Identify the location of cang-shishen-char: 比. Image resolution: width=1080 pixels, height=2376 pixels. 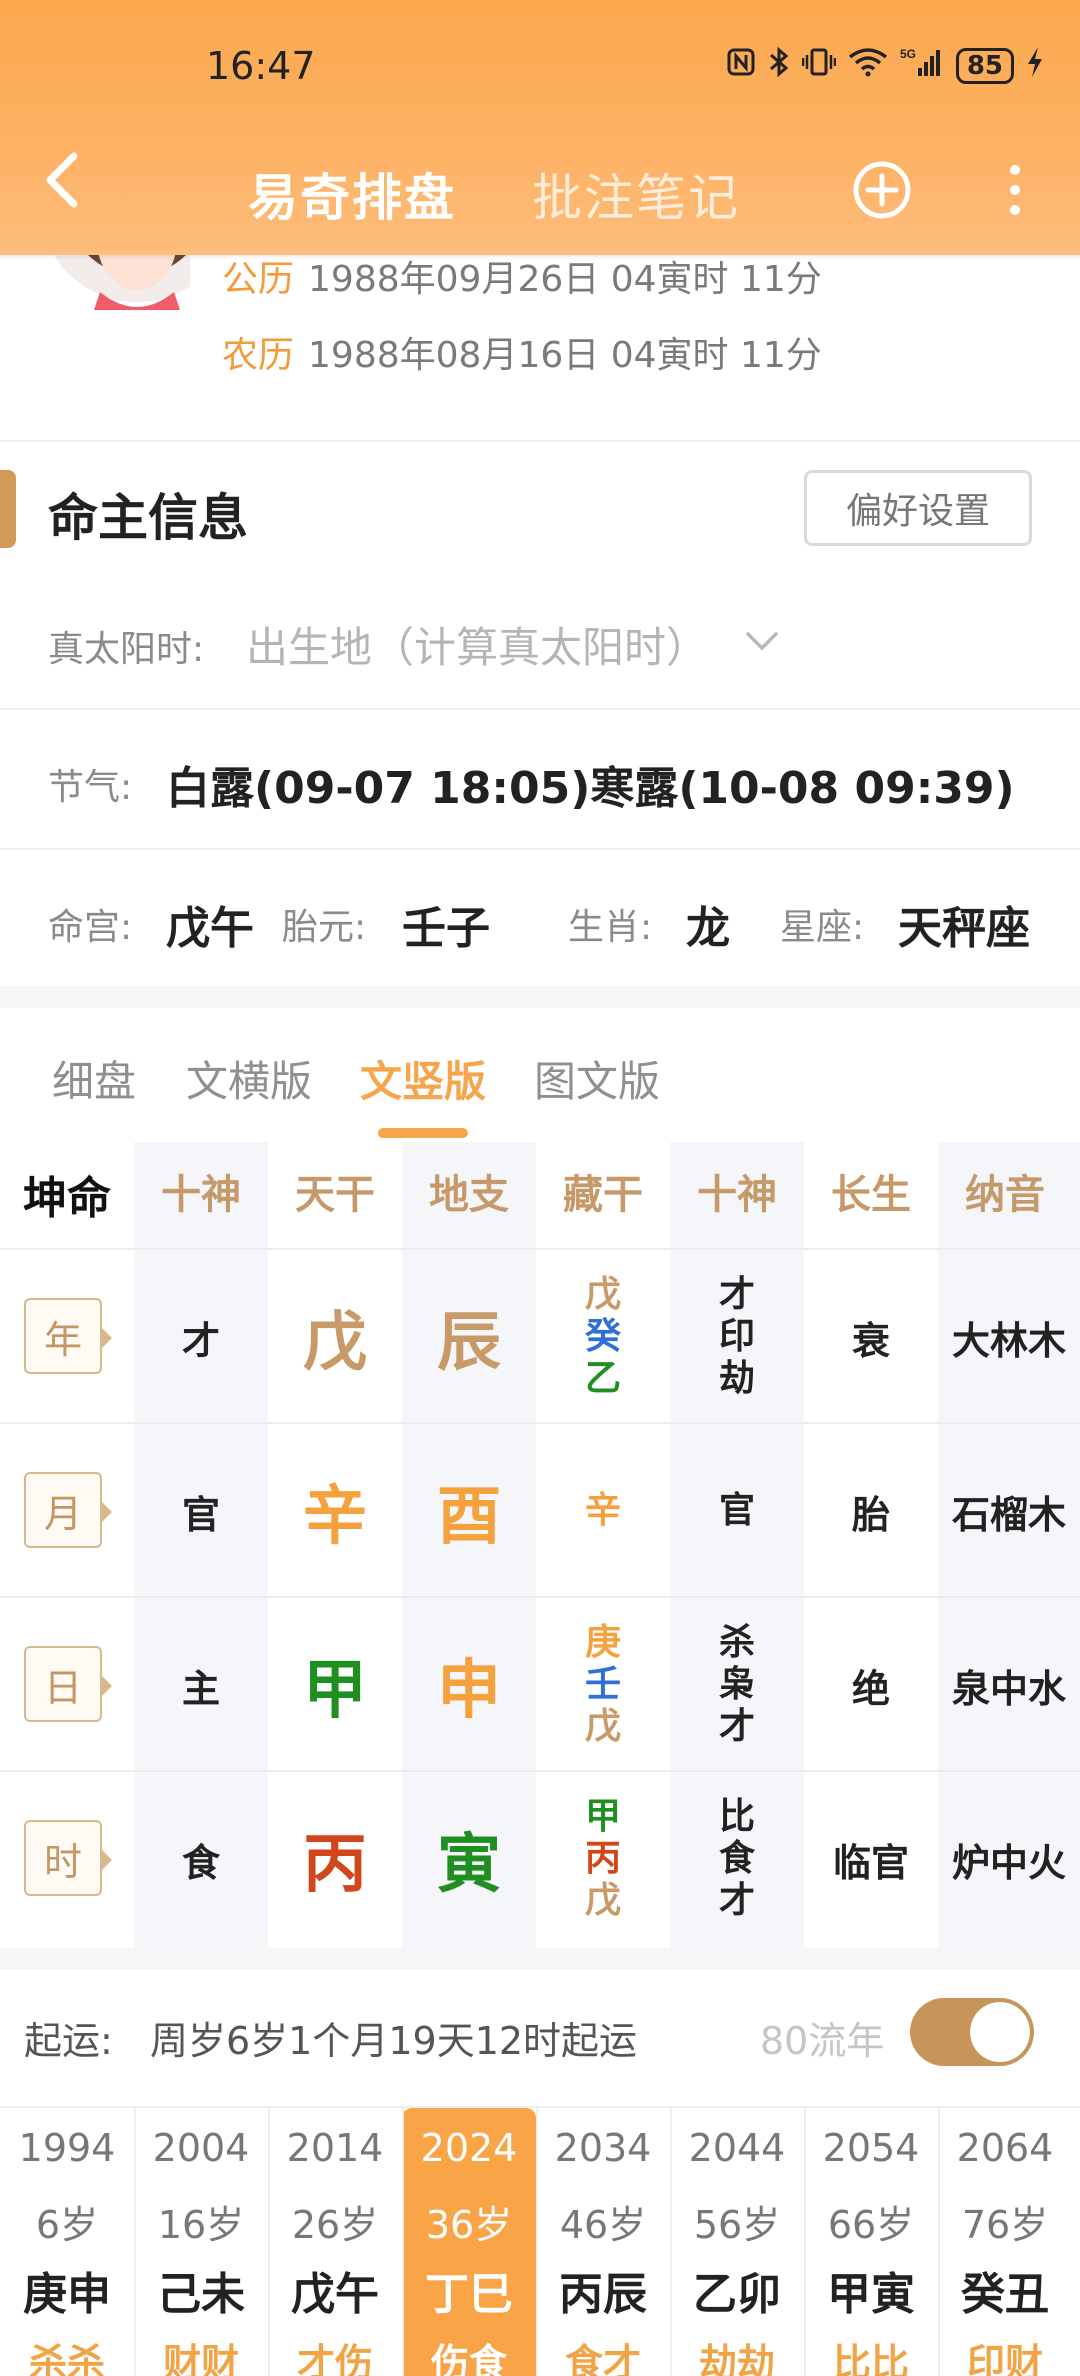
(736, 1816).